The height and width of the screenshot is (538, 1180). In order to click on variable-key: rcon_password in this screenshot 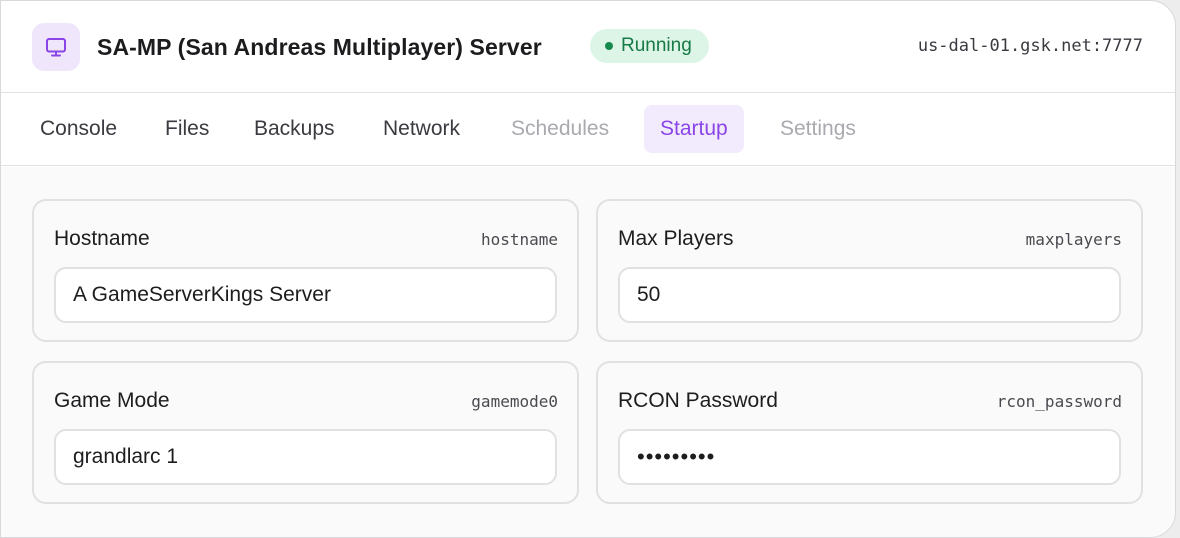, I will do `click(1059, 401)`.